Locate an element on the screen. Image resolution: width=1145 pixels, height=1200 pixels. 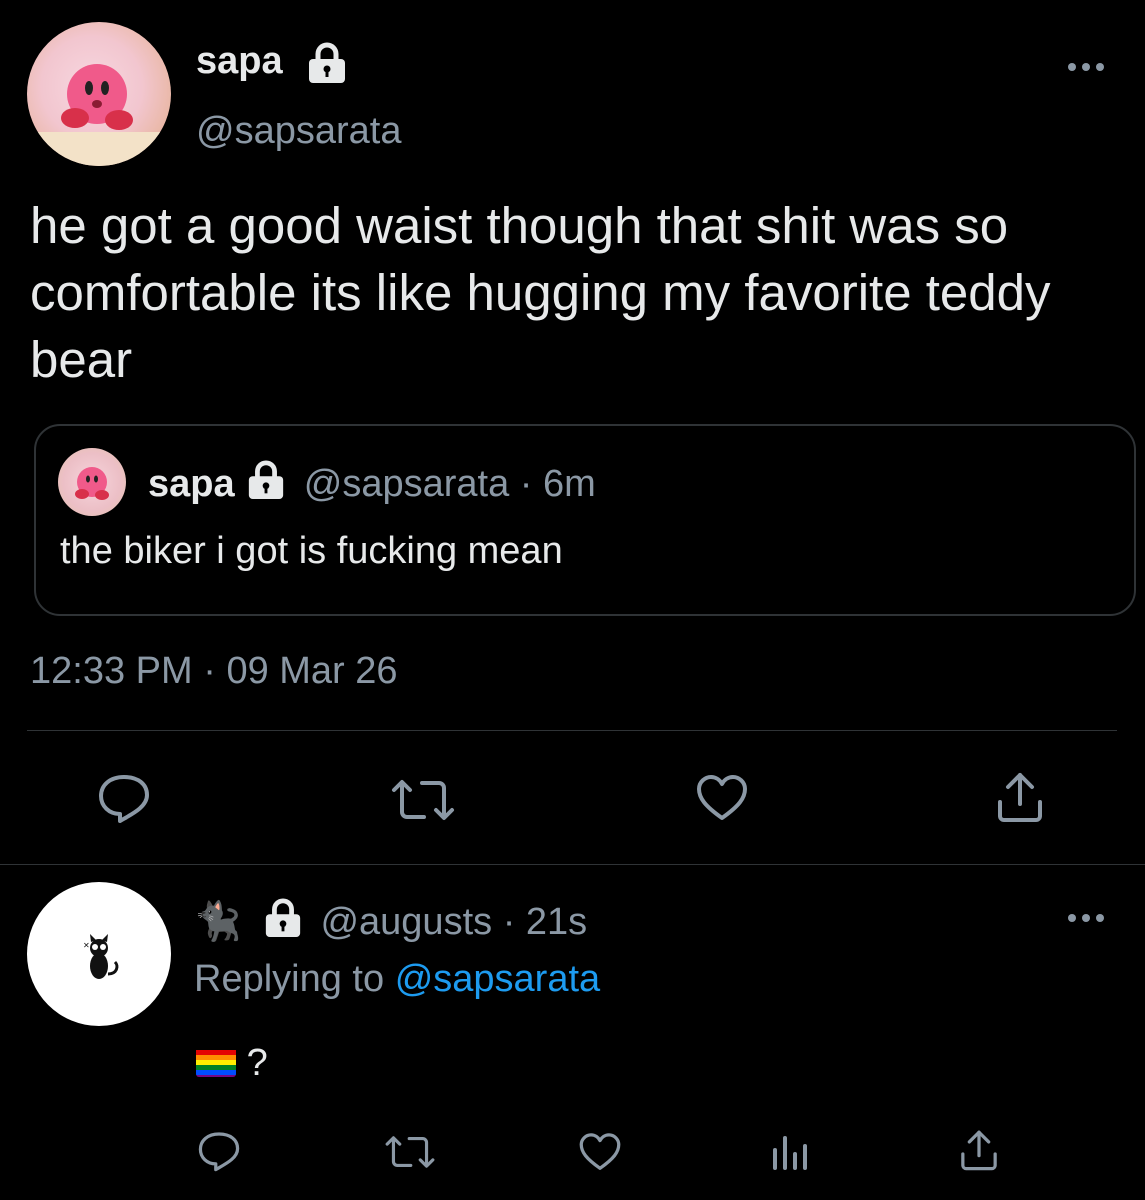
black-cat-avatar-image: ✕ is located at coordinates (101, 956).